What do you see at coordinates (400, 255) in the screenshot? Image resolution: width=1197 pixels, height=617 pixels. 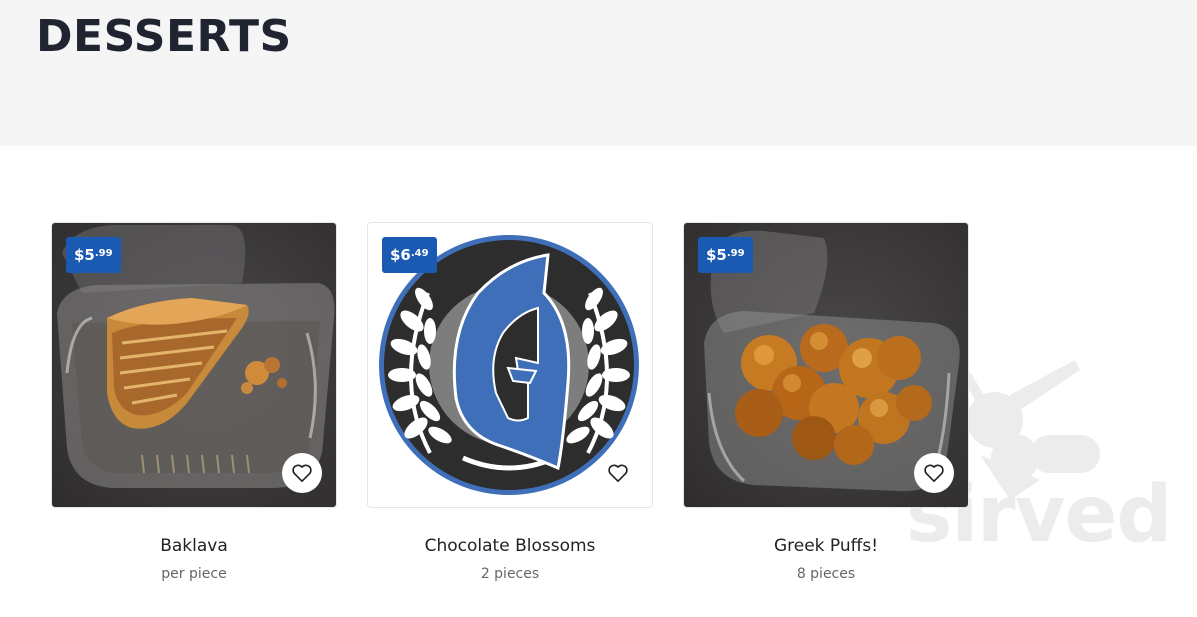 I see `price-main: $6` at bounding box center [400, 255].